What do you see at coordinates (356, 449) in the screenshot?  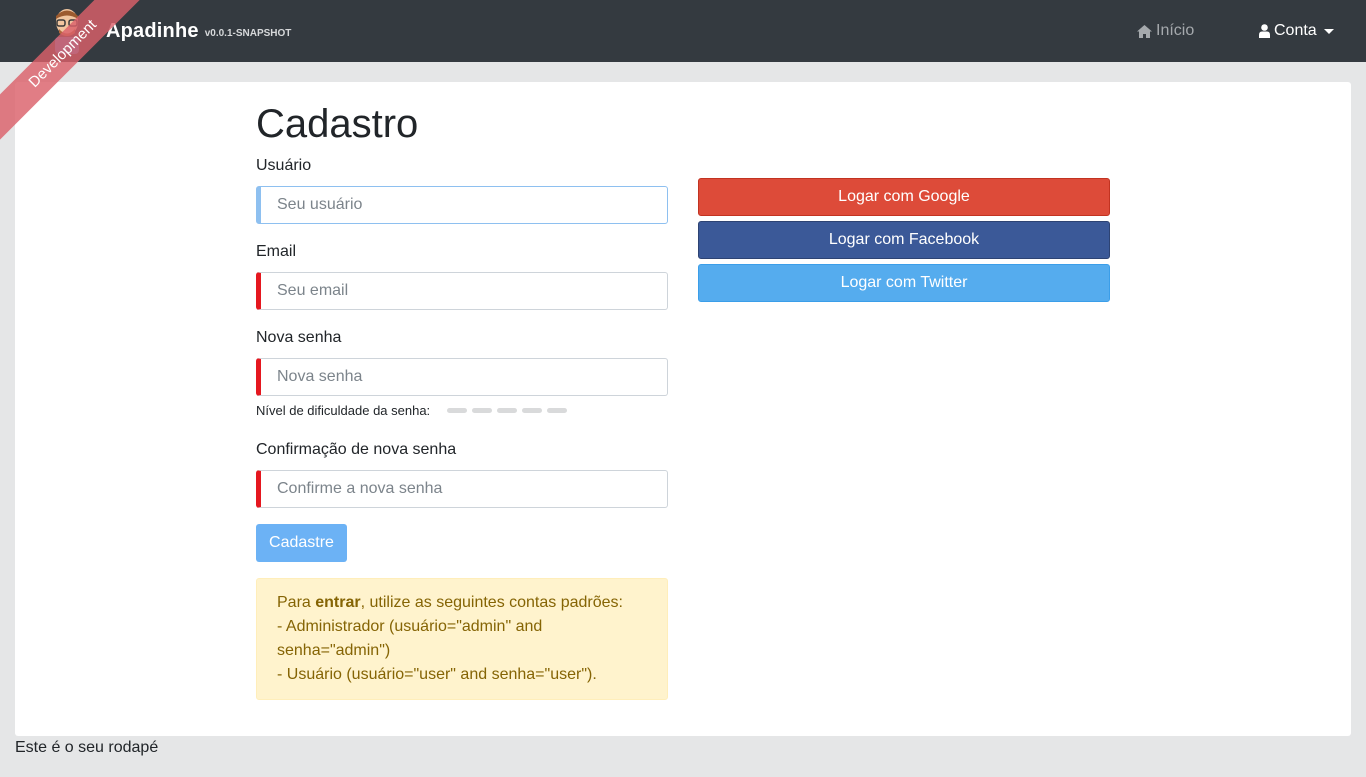 I see `confirm-password-label: Confirmação de nova senha` at bounding box center [356, 449].